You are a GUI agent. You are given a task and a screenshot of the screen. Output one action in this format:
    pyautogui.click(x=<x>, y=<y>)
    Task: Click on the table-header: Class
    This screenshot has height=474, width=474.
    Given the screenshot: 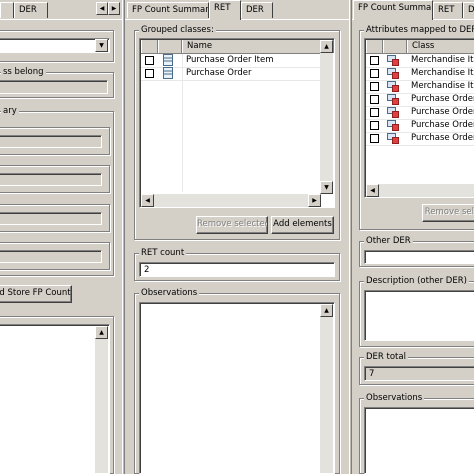 What is the action you would take?
    pyautogui.click(x=420, y=47)
    